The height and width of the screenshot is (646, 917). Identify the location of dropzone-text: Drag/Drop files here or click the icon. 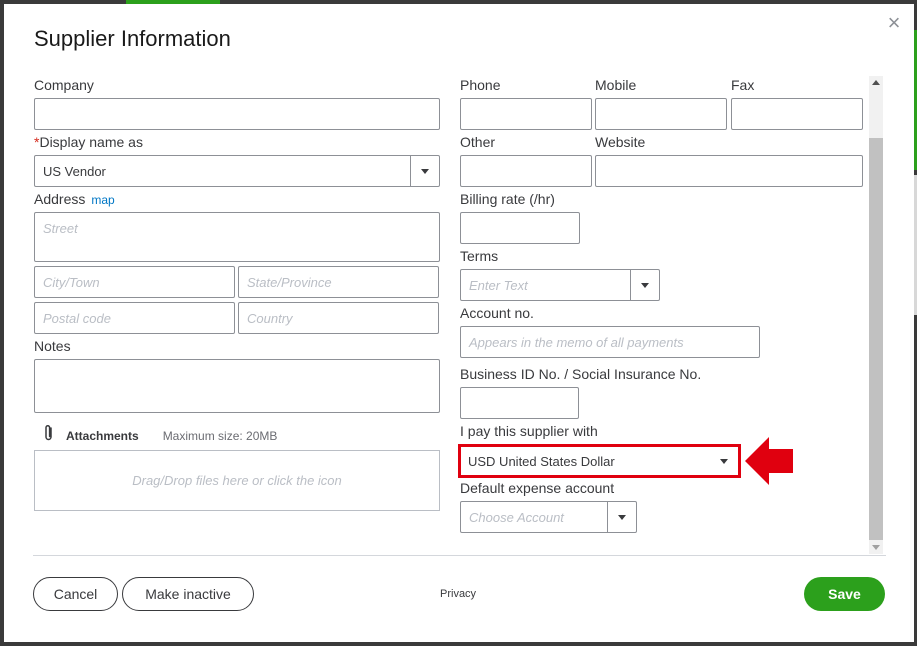
(237, 480).